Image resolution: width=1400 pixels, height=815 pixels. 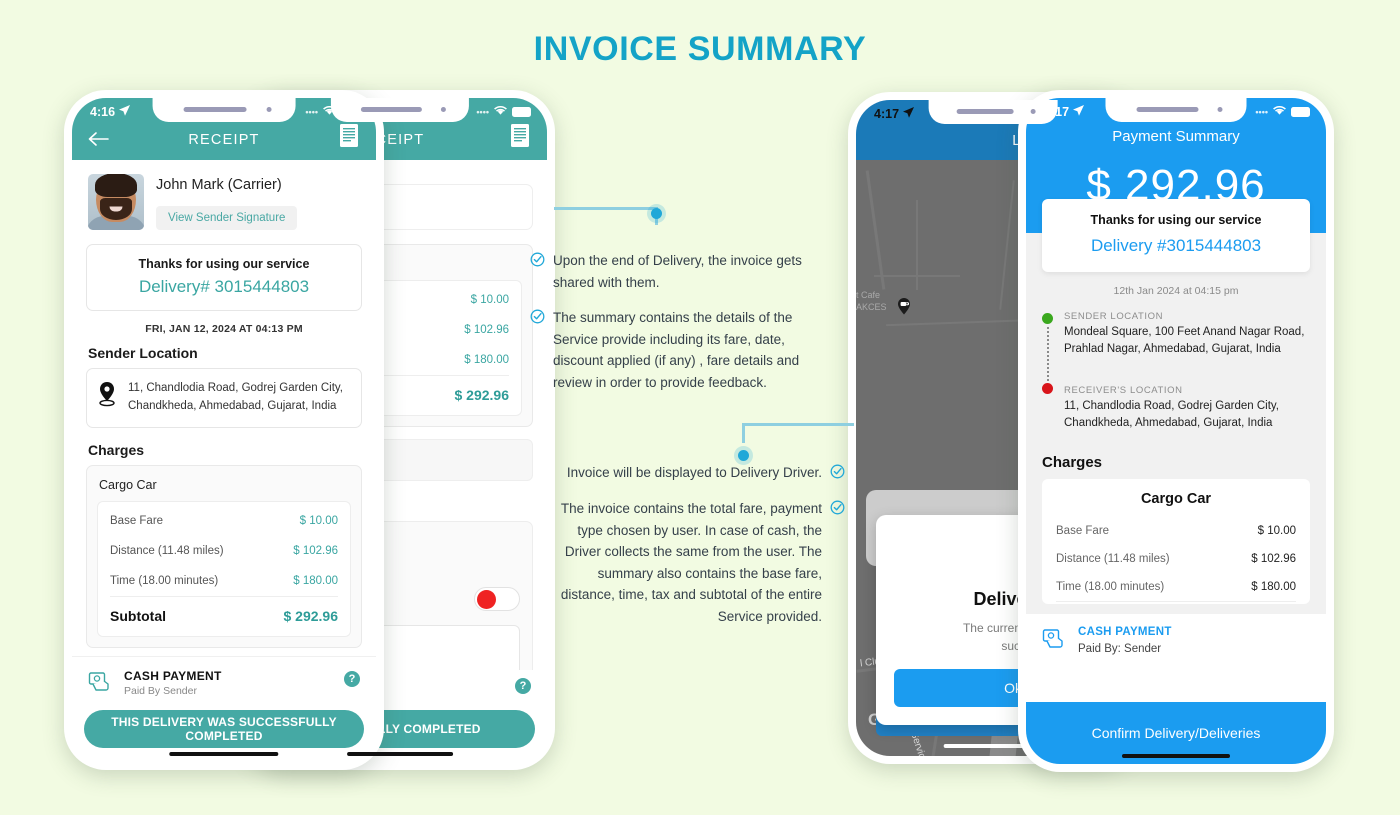 I want to click on receiver-location-label: RECEIVER'S LOCATION, so click(x=1123, y=390).